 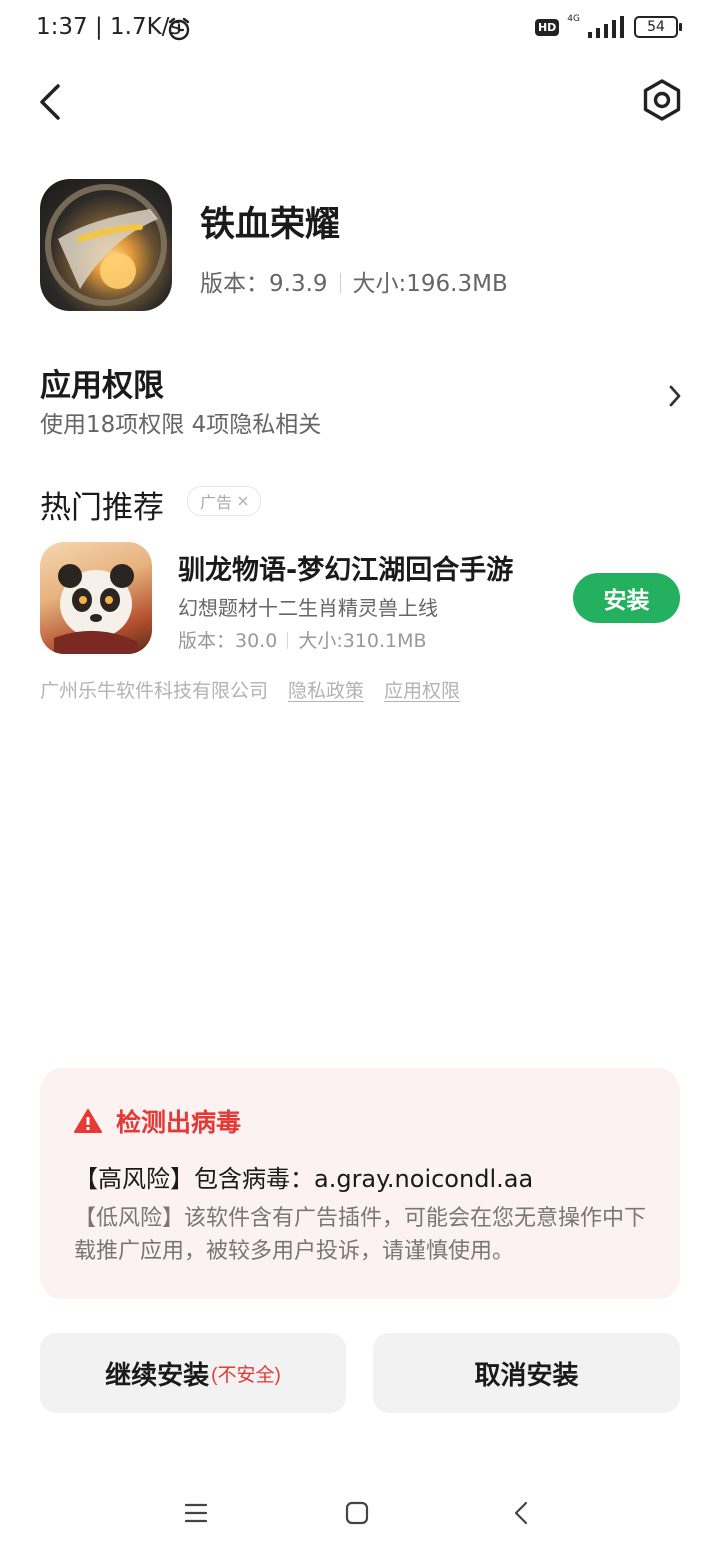 I want to click on app-meta: 版本：9.3.9 大小:196.3MB, so click(x=354, y=281).